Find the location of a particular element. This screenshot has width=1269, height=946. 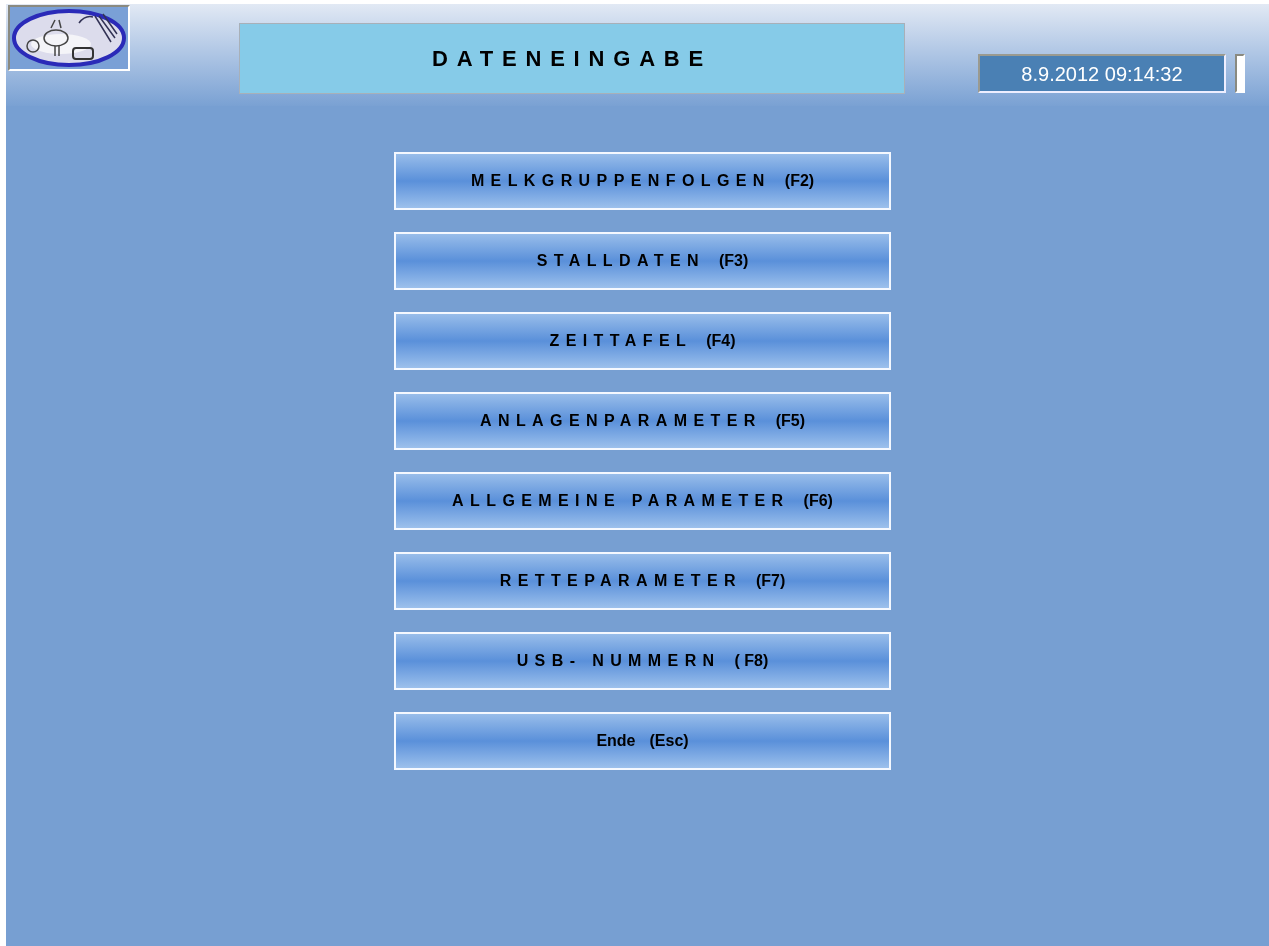

menu-button: STALLDATEN (F3) is located at coordinates (642, 261).